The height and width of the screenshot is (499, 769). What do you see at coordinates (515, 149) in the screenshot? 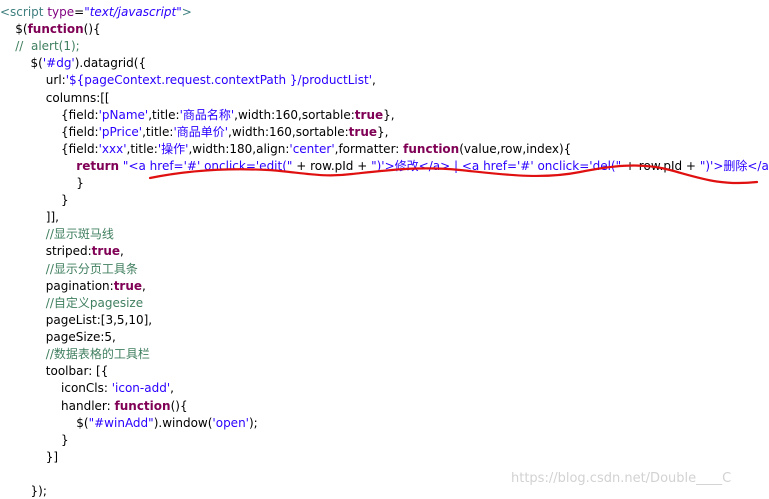
I see `code-token: (value,row,index){` at bounding box center [515, 149].